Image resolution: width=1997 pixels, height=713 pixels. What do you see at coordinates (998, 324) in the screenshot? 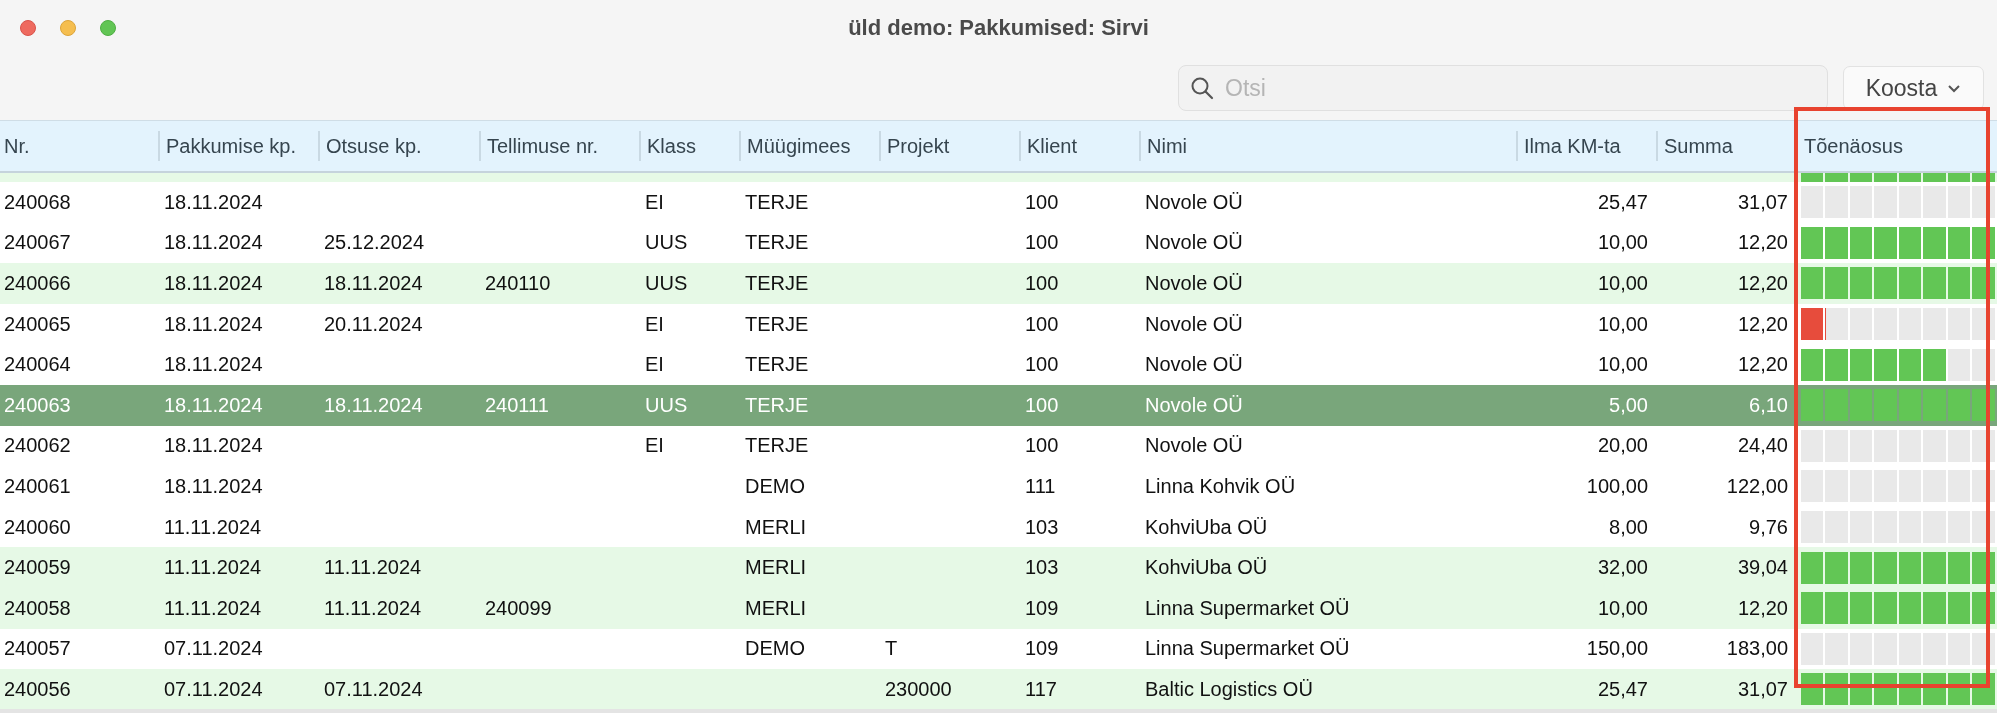
I see `table-row: 240065 18.11.2024 20.11.2024 EI TERJE 100 Novole OÜ 10,00 12,20` at bounding box center [998, 324].